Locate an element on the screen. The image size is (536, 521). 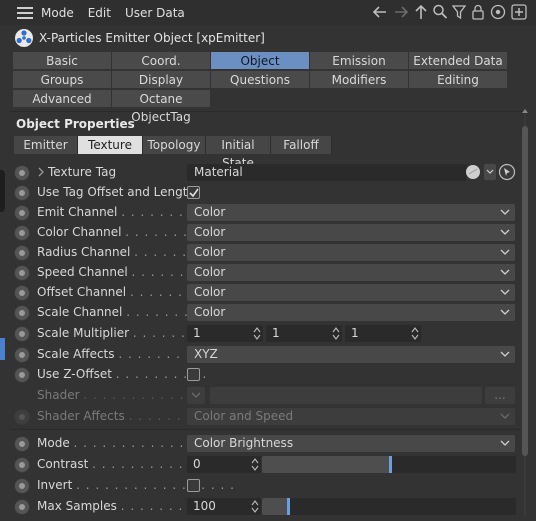
shader-field is located at coordinates (346, 395).